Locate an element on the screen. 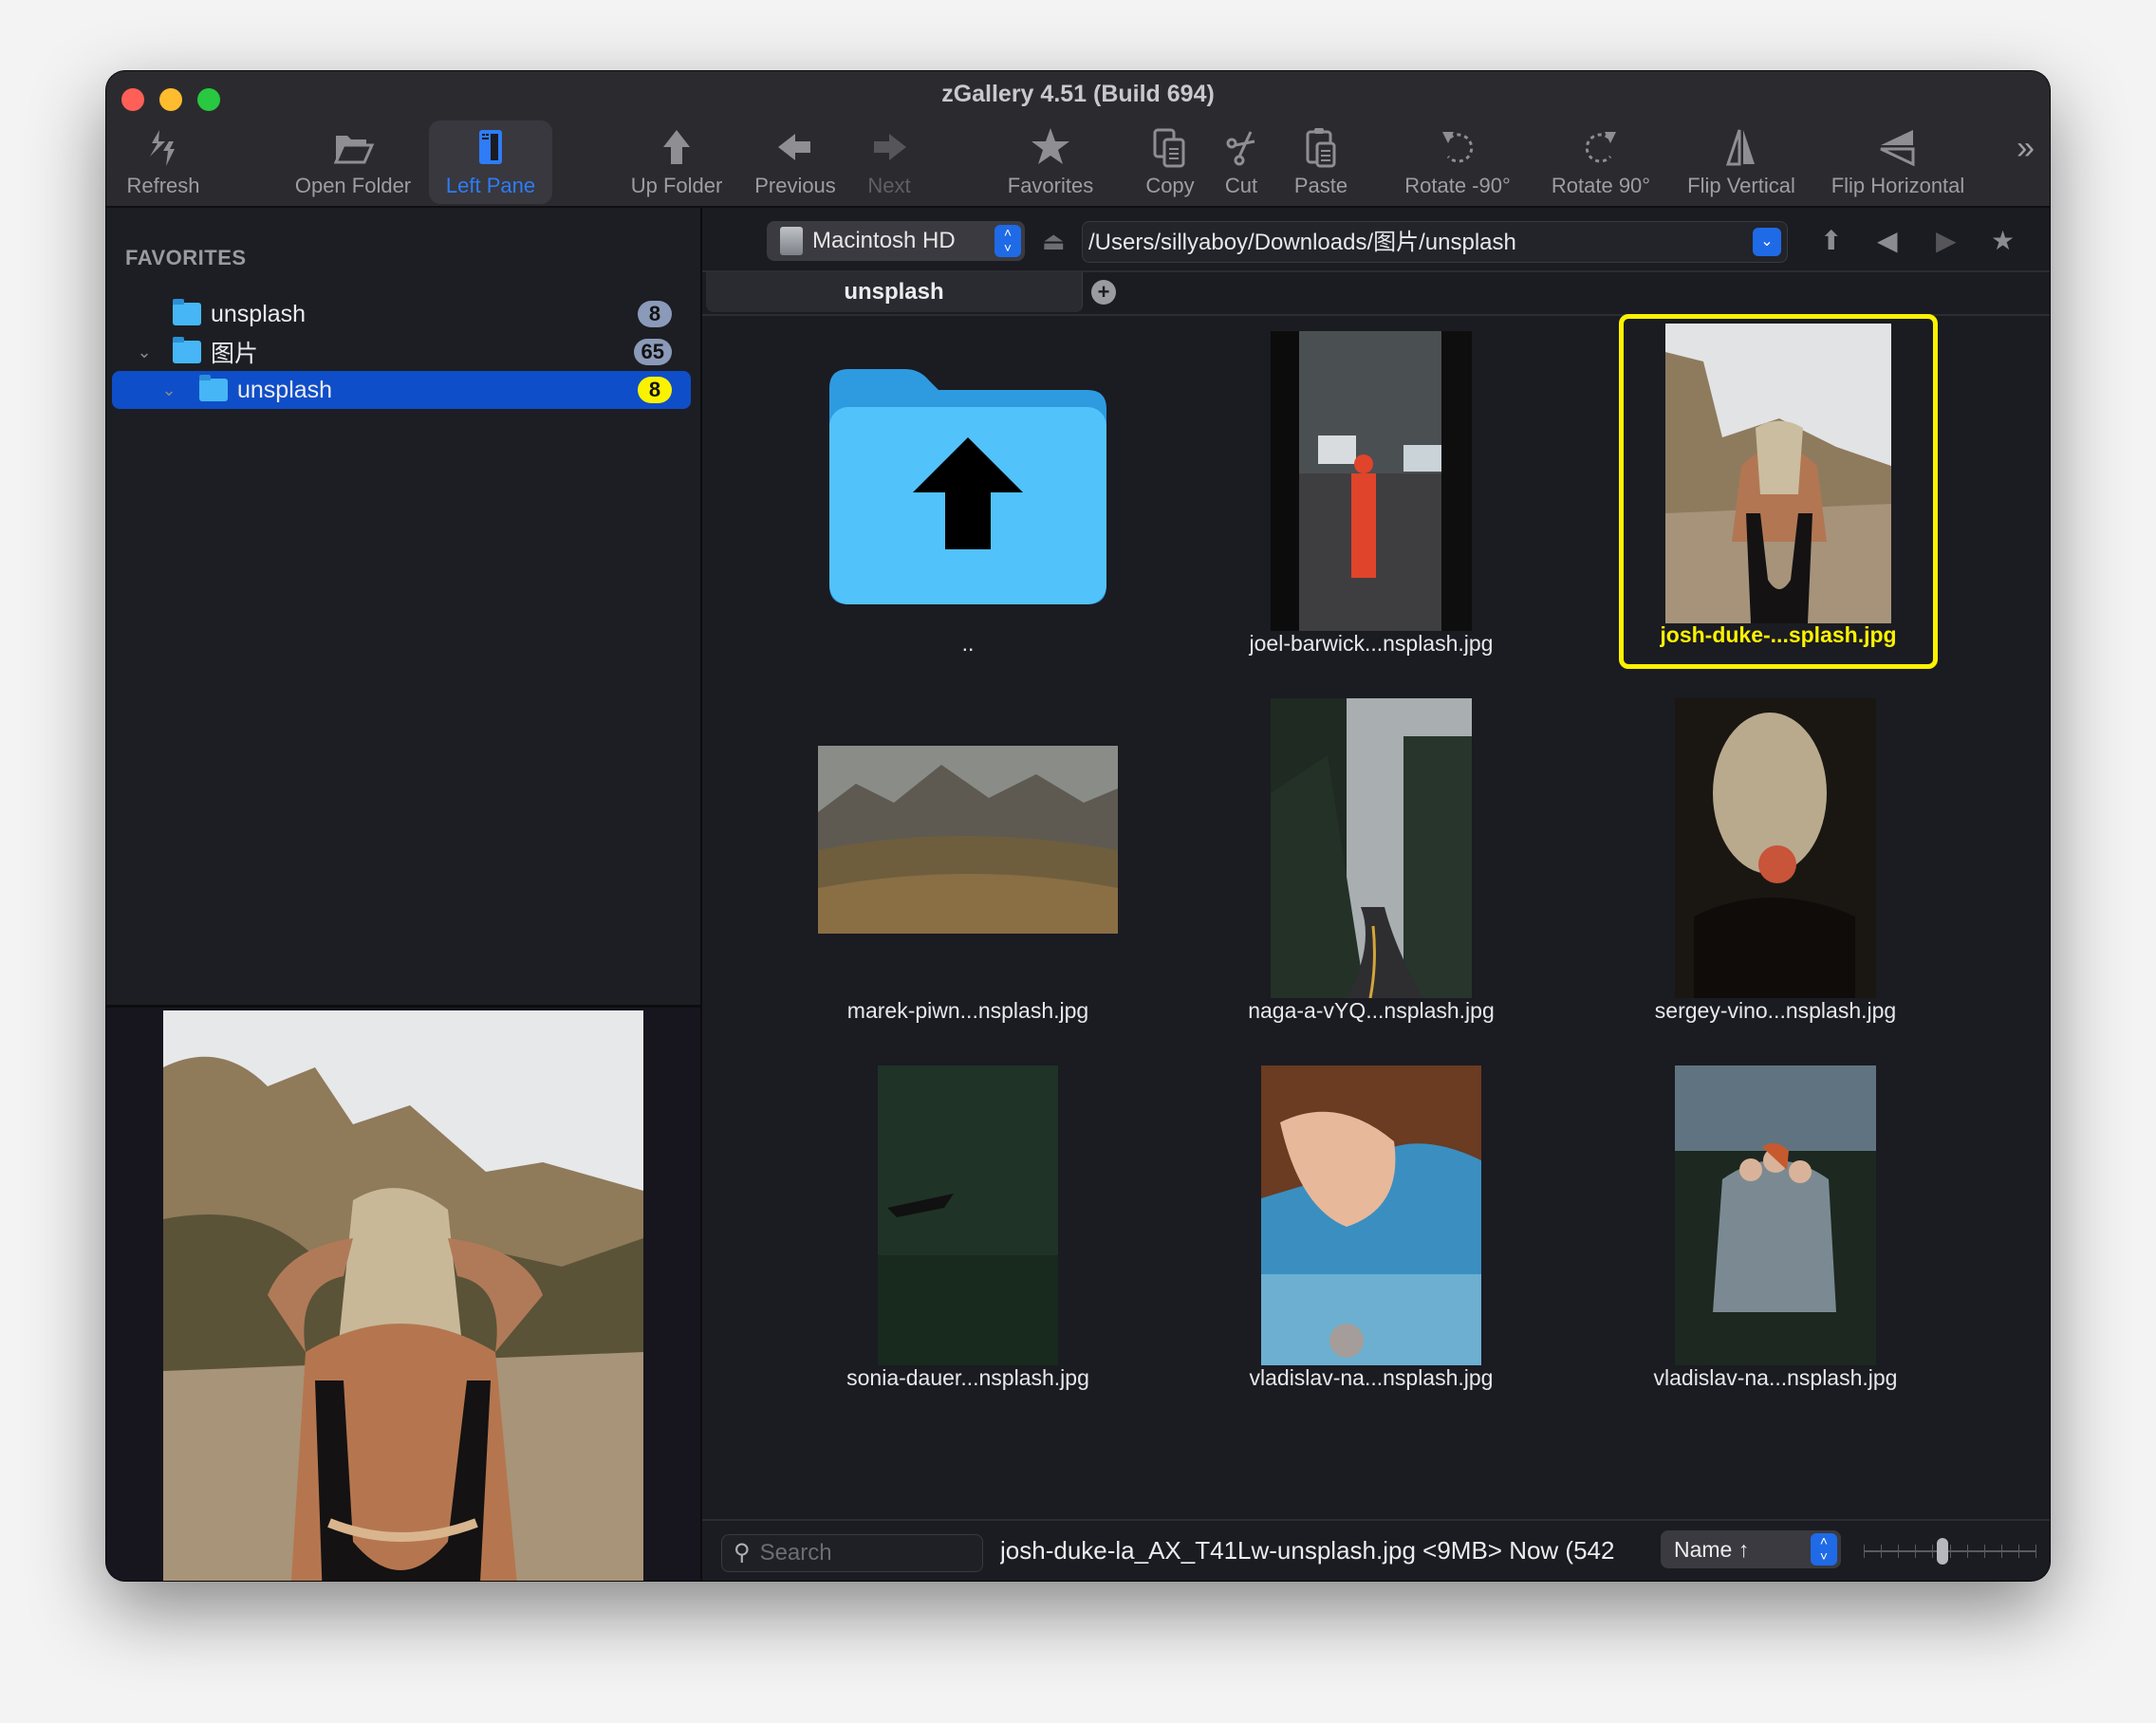 The width and height of the screenshot is (2156, 1723). copy-button: Copy is located at coordinates (1170, 162).